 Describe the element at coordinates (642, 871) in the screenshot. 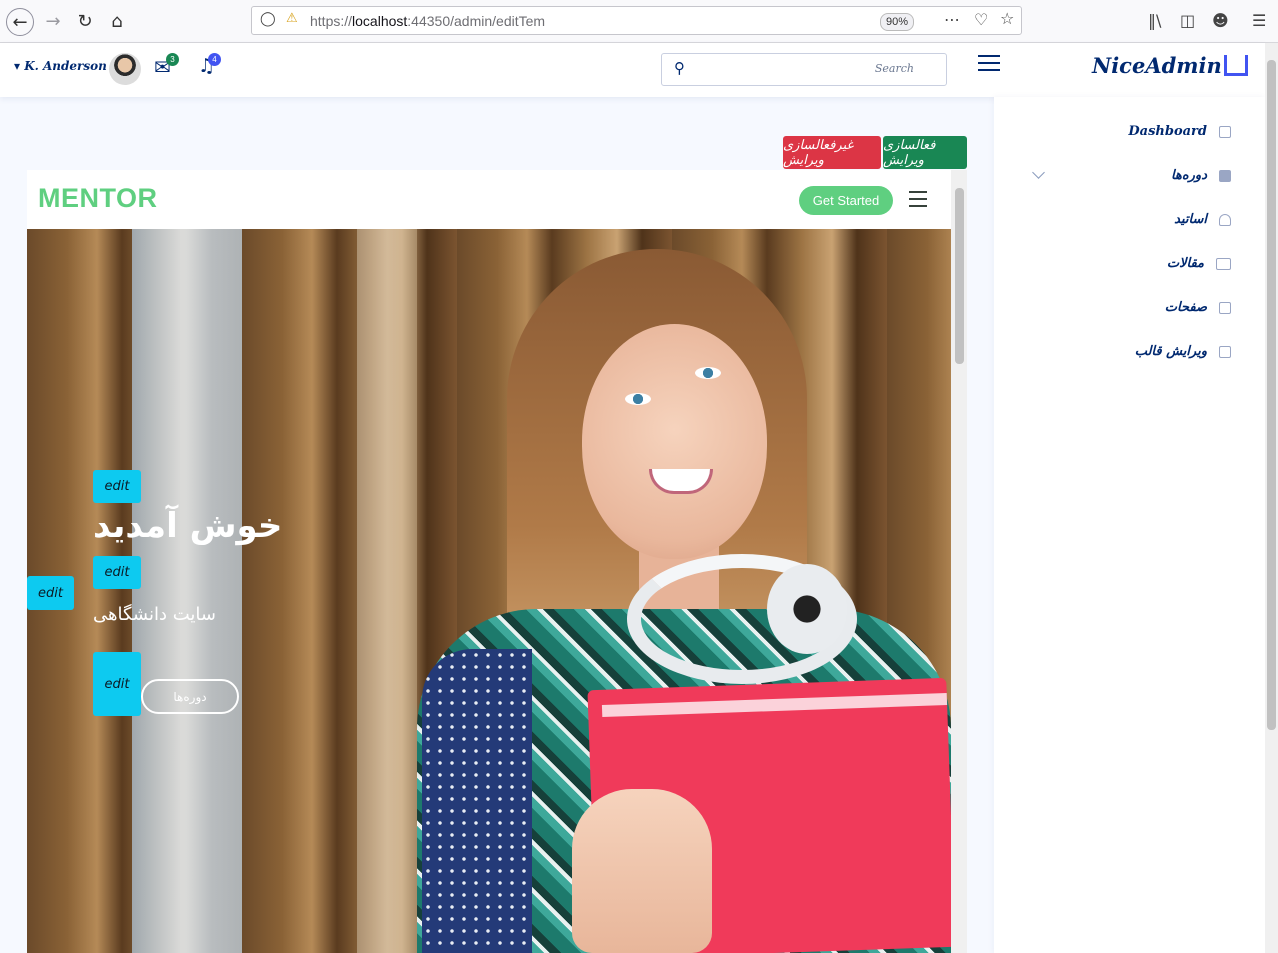

I see `hero-photo-hand` at that location.